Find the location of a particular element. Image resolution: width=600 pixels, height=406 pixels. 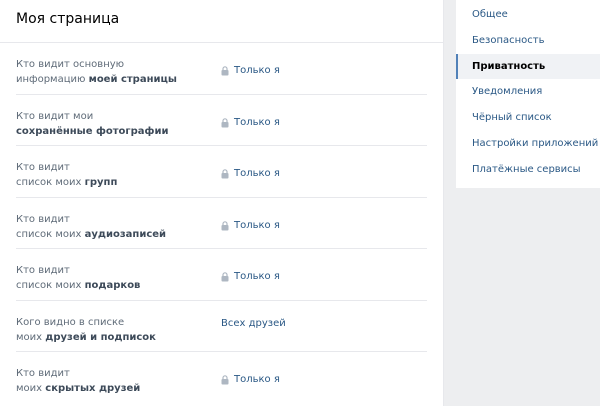

privacy-row-groups: Кто видит список моих групп Только я is located at coordinates (221, 172).